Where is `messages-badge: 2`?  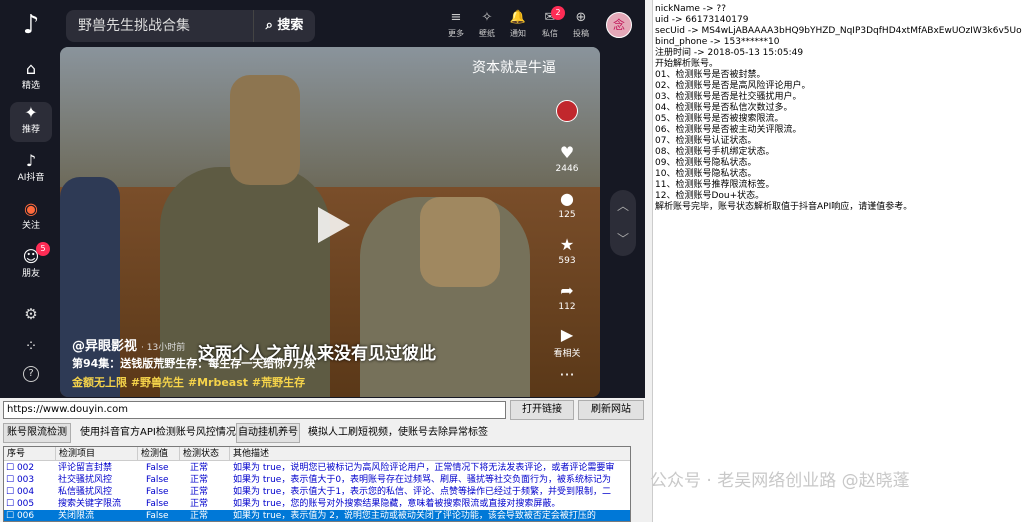
messages-badge: 2 is located at coordinates (558, 13).